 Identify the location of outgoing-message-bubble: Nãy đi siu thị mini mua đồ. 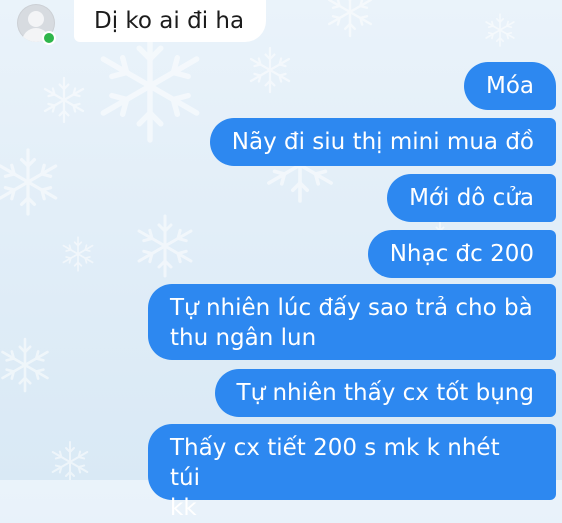
(382, 142).